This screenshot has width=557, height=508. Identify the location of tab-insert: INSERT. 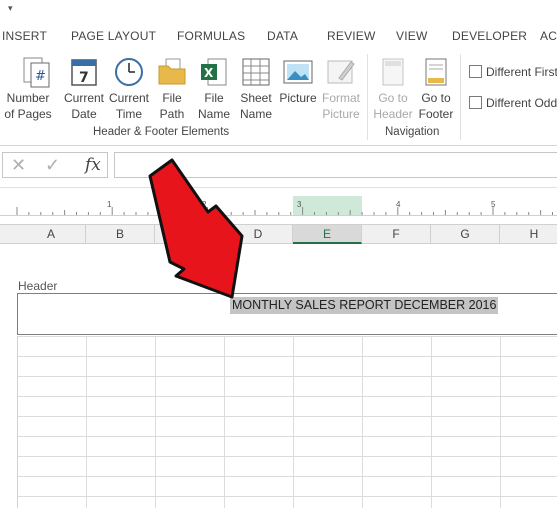
(24, 36).